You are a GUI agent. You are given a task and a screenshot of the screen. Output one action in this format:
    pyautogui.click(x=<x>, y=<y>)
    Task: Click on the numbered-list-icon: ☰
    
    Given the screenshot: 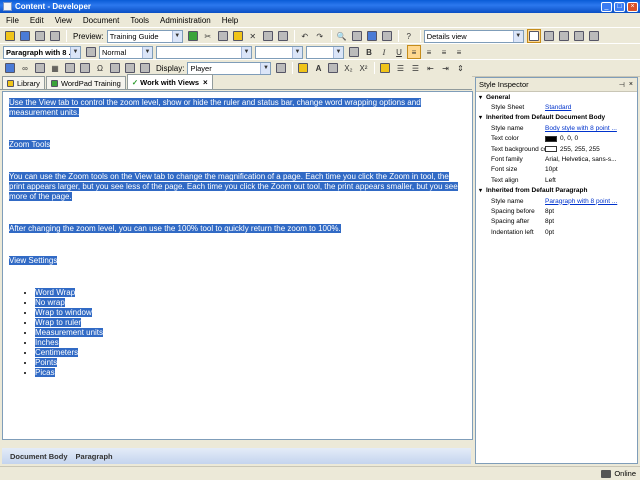 What is the action you would take?
    pyautogui.click(x=400, y=68)
    